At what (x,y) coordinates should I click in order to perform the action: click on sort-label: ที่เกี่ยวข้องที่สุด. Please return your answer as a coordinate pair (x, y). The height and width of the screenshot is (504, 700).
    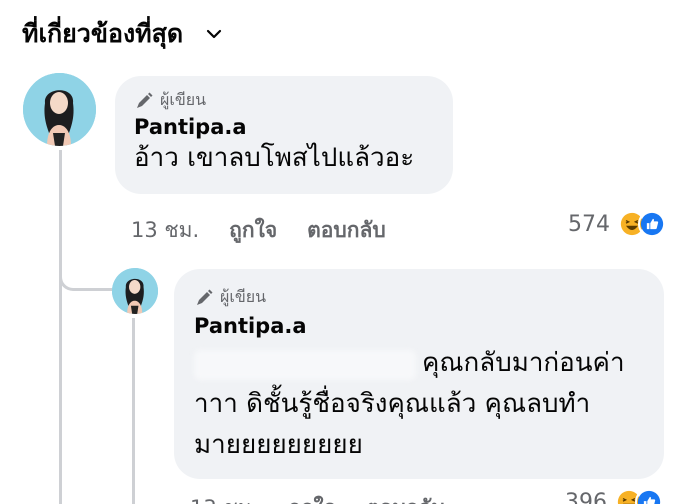
    Looking at the image, I should click on (103, 33).